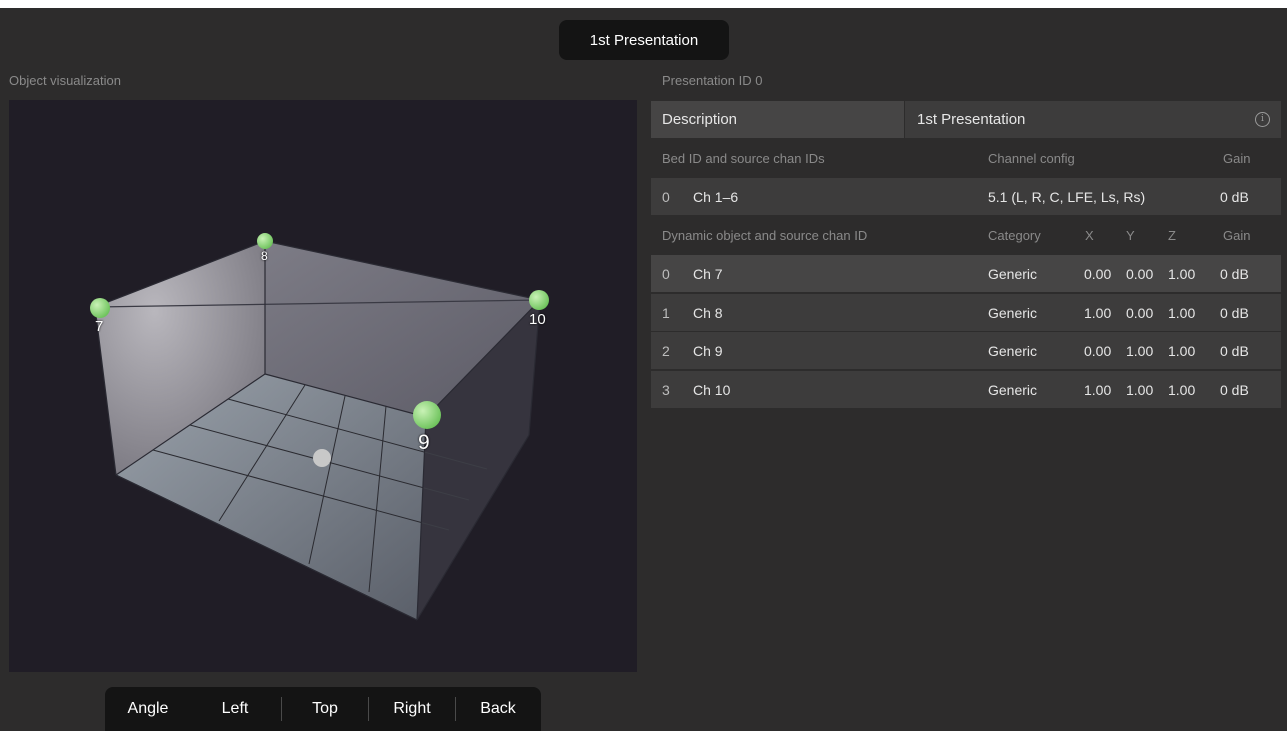 This screenshot has height=731, width=1287. I want to click on object-label: 8, so click(264, 256).